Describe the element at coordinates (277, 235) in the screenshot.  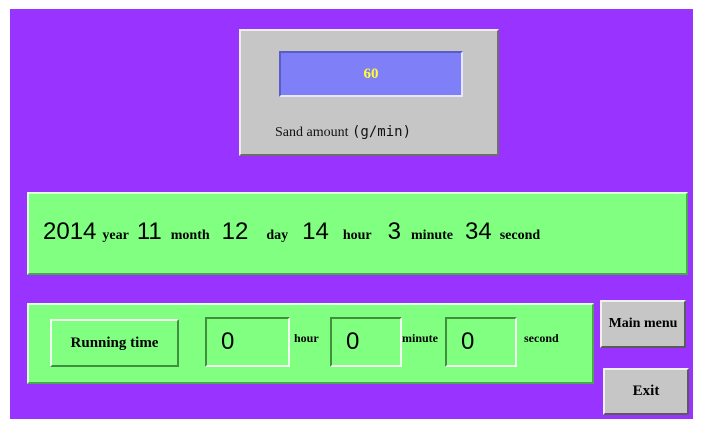
I see `day-label: day` at that location.